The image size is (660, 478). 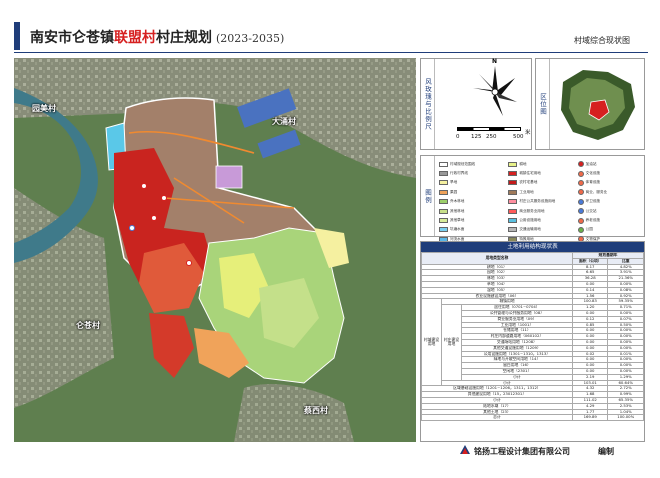 I want to click on page-title: 南安市仑苍镇联盟村村庄规划 (2023-2035), so click(x=157, y=37).